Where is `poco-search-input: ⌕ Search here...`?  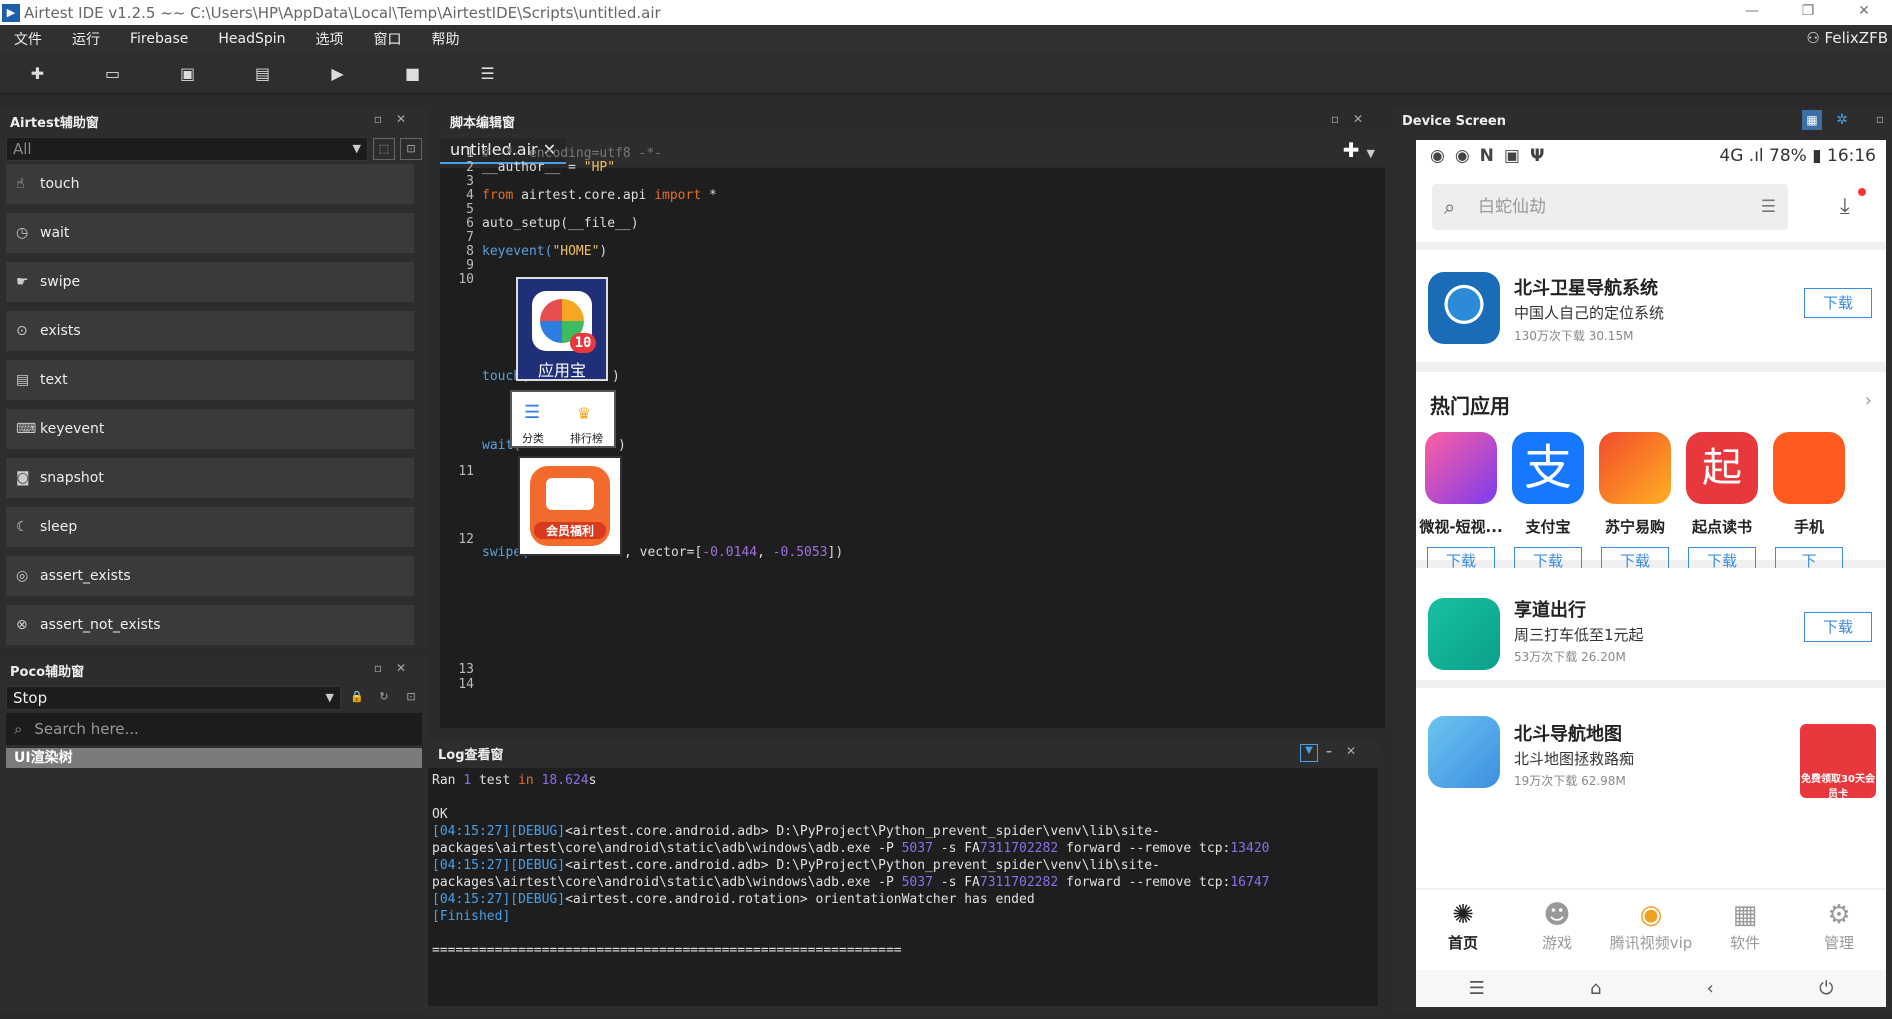
poco-search-input: ⌕ Search here... is located at coordinates (214, 729).